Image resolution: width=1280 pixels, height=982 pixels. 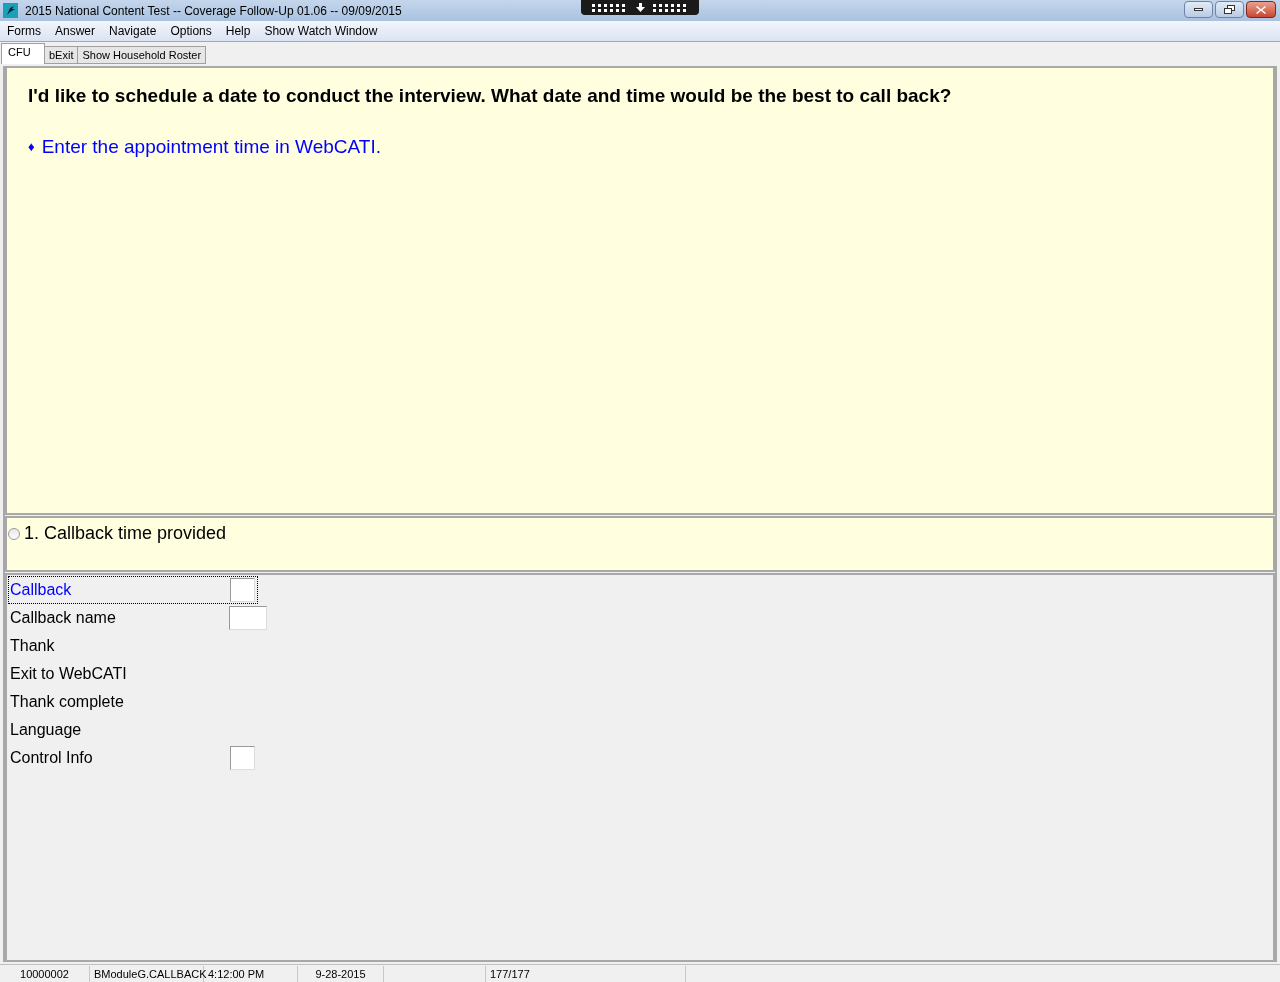 What do you see at coordinates (133, 31) in the screenshot?
I see `menu-item: Navigate` at bounding box center [133, 31].